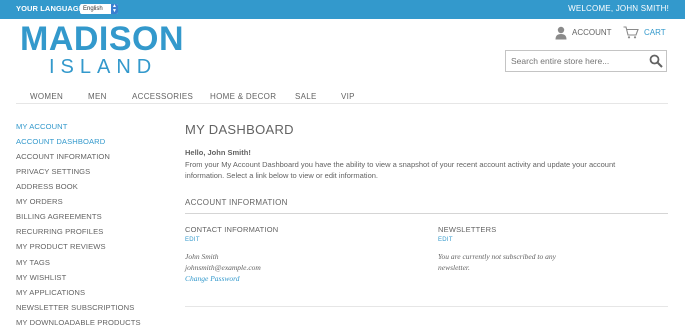 The image size is (685, 333). What do you see at coordinates (192, 240) in the screenshot?
I see `contact-edit-link: EDIT` at bounding box center [192, 240].